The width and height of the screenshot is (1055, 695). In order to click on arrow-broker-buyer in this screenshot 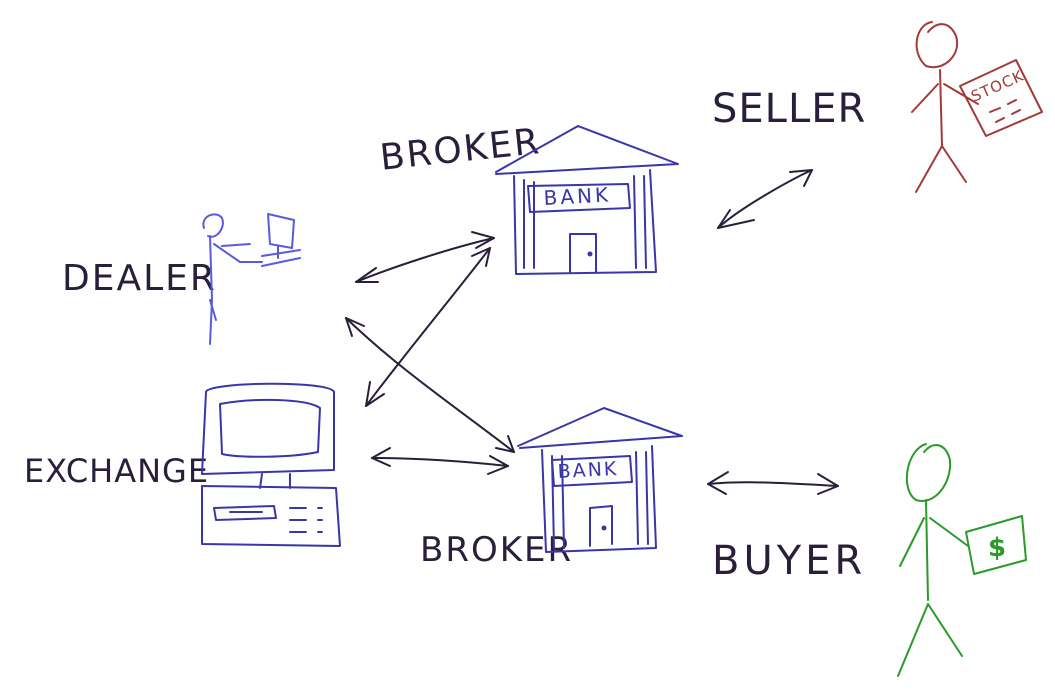, I will do `click(773, 483)`.